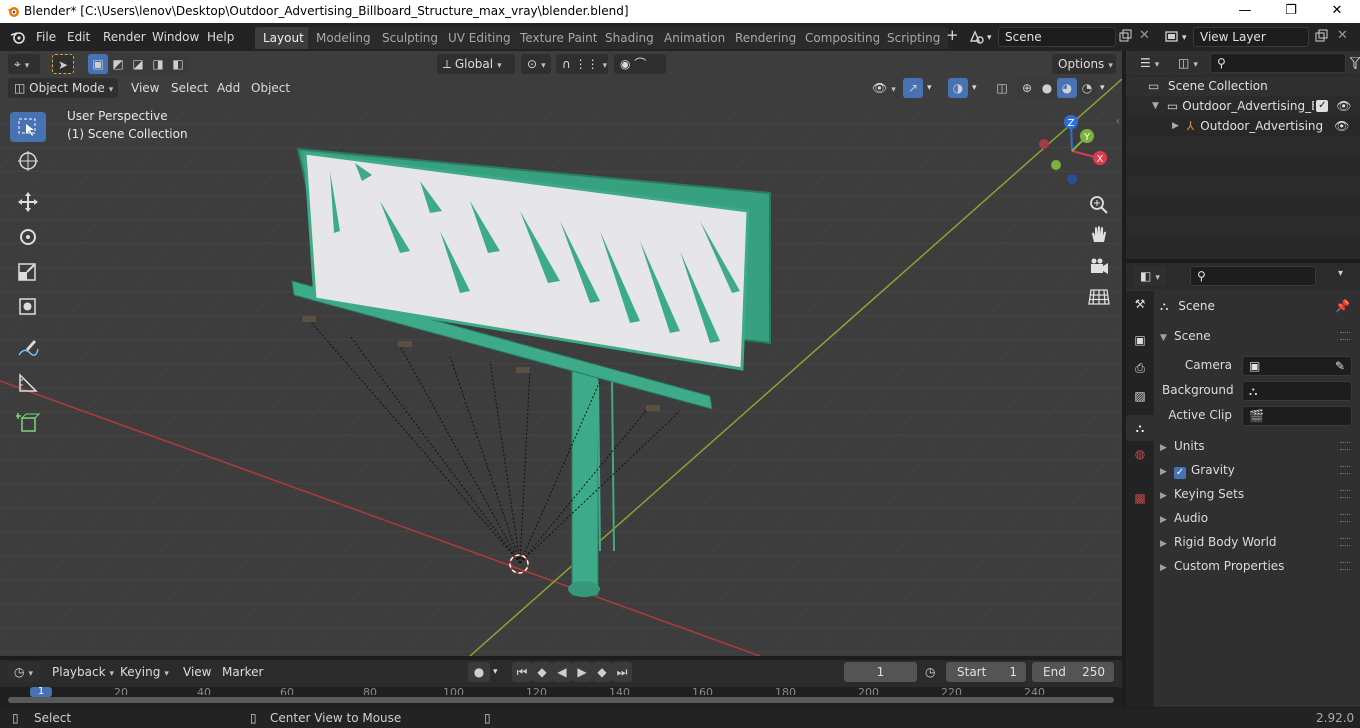  What do you see at coordinates (1342, 36) in the screenshot?
I see `delete-view-layer-icon: ✕` at bounding box center [1342, 36].